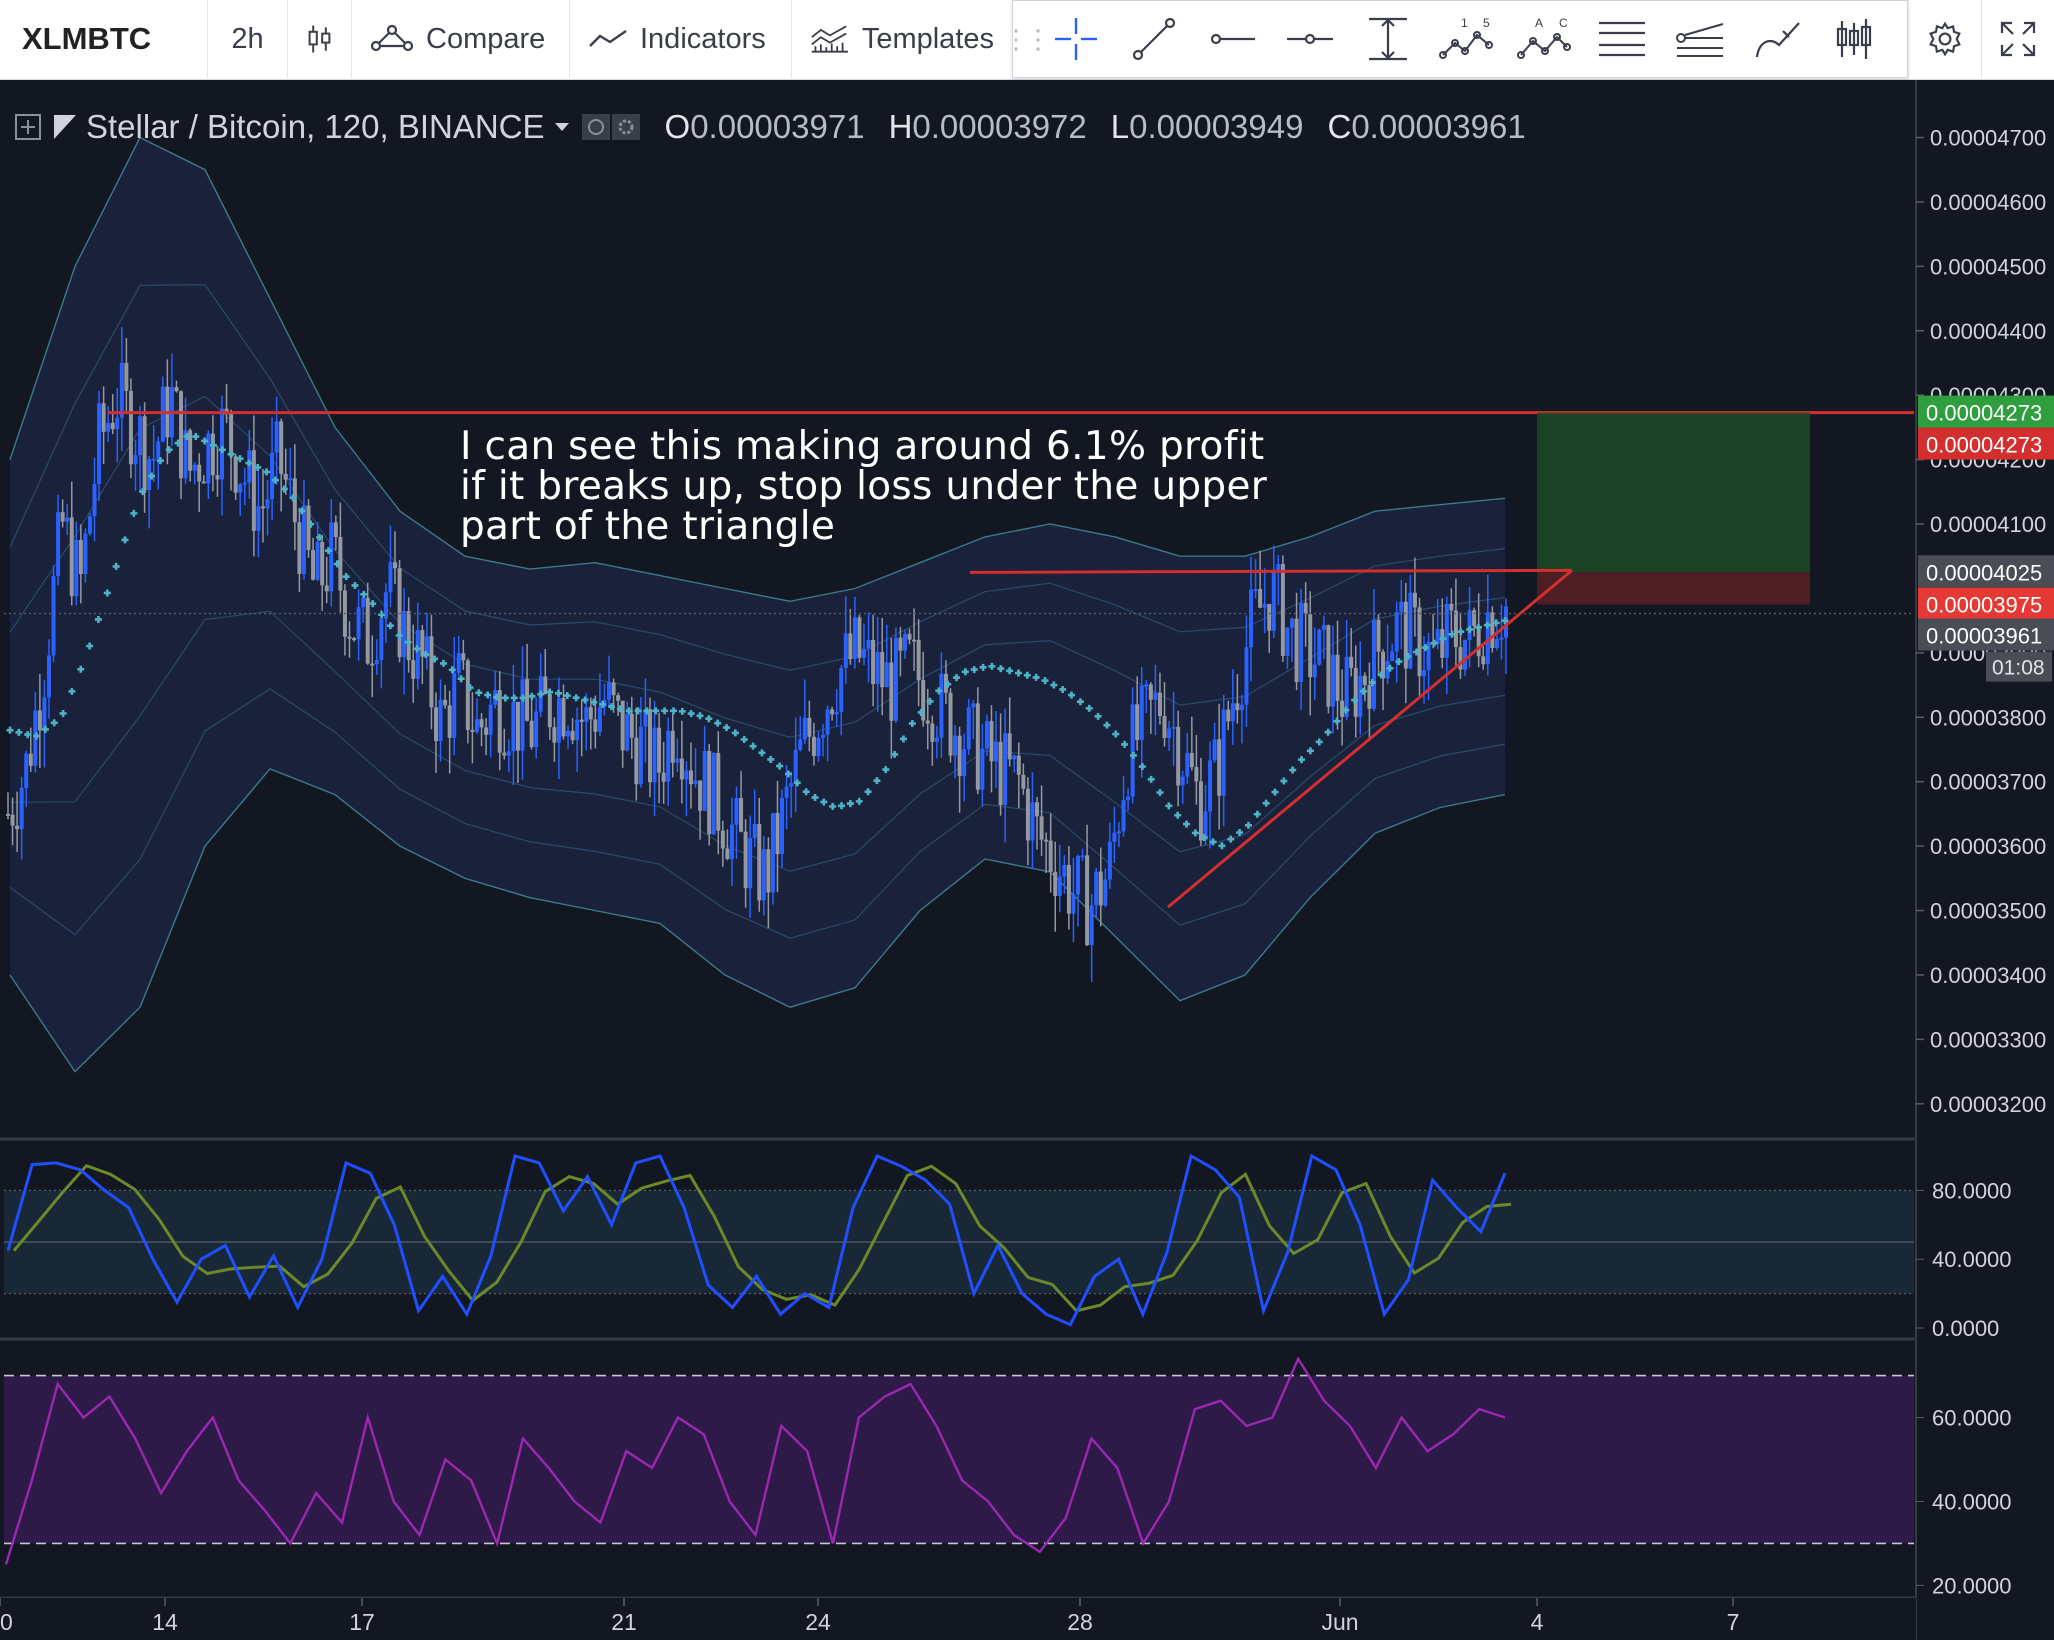  I want to click on y-tick-label: 0.00003300, so click(1988, 1039).